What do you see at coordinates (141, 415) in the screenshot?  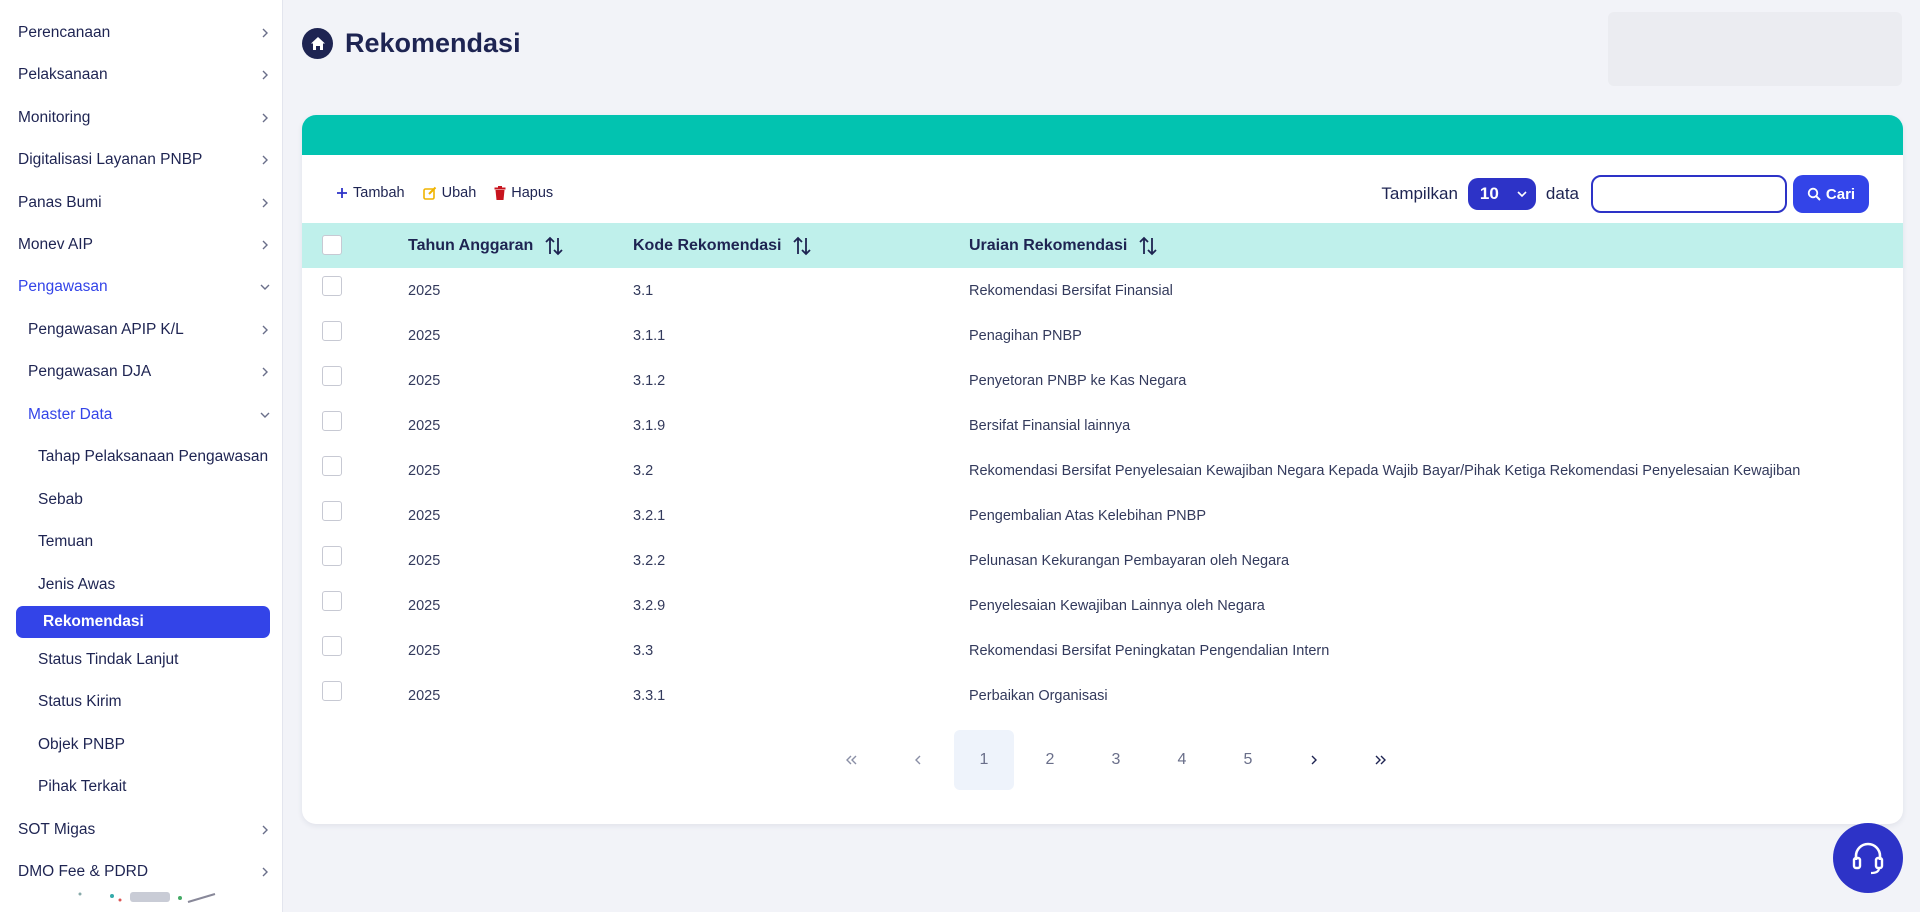 I see `sidebar-item-master-data: Master Data` at bounding box center [141, 415].